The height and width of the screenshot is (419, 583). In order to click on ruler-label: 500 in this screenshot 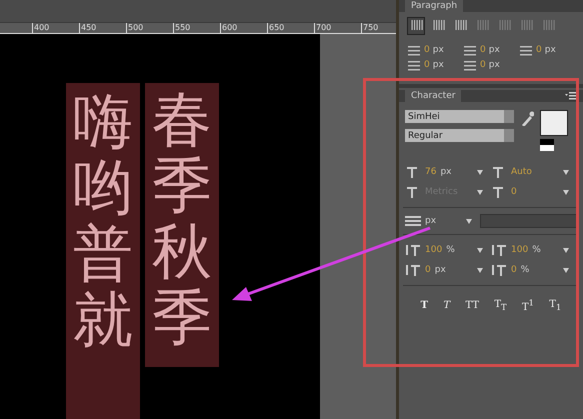, I will do `click(149, 28)`.